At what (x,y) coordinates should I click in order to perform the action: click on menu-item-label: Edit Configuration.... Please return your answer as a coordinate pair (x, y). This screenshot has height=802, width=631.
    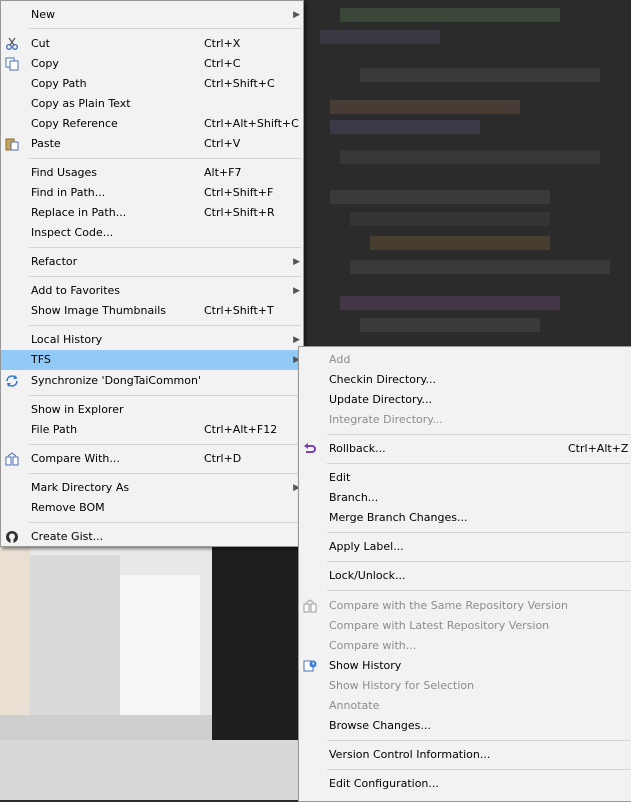
    Looking at the image, I should click on (384, 783).